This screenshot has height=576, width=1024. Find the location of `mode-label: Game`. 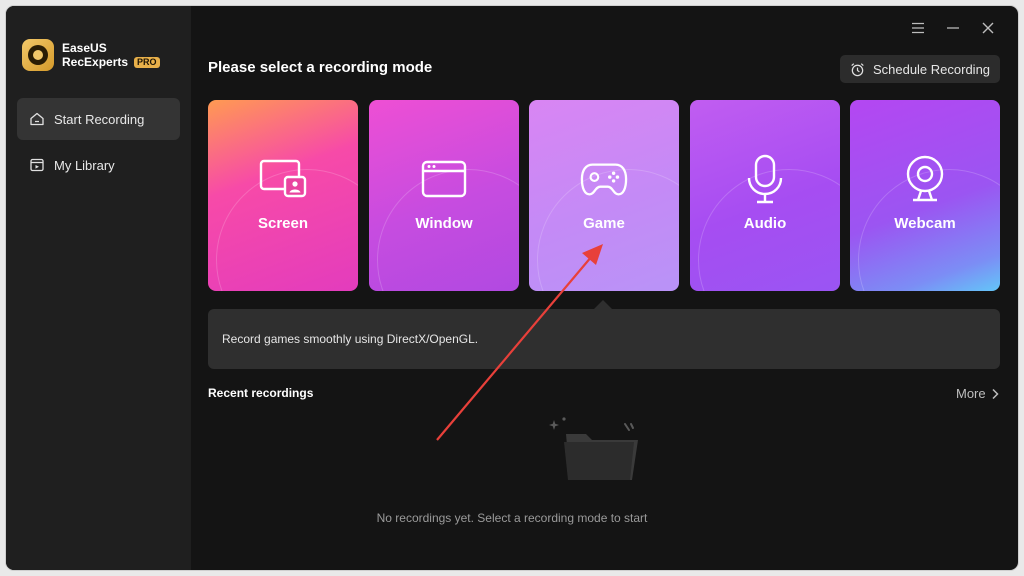

mode-label: Game is located at coordinates (604, 223).